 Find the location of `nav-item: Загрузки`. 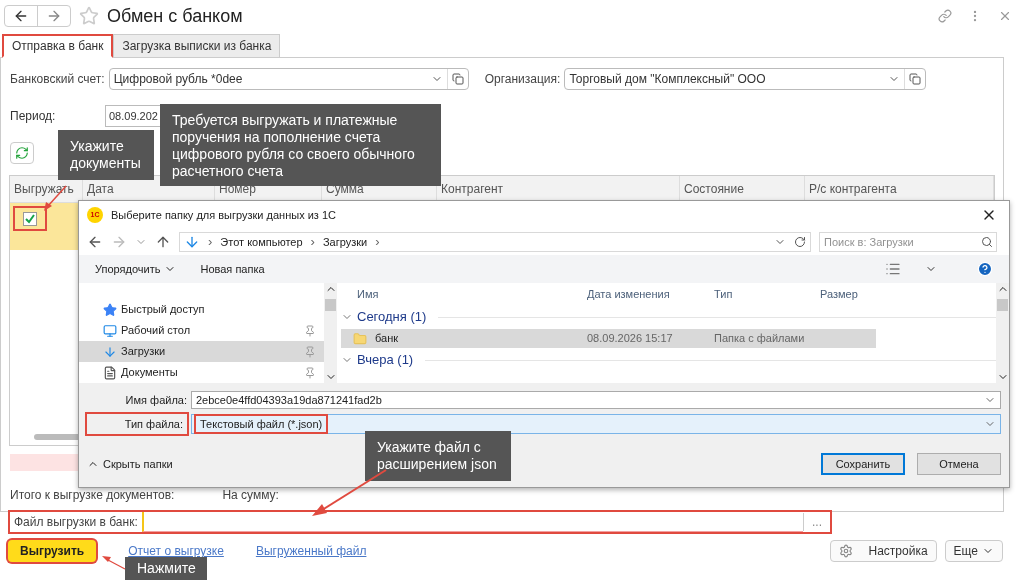

nav-item: Загрузки is located at coordinates (201, 351).